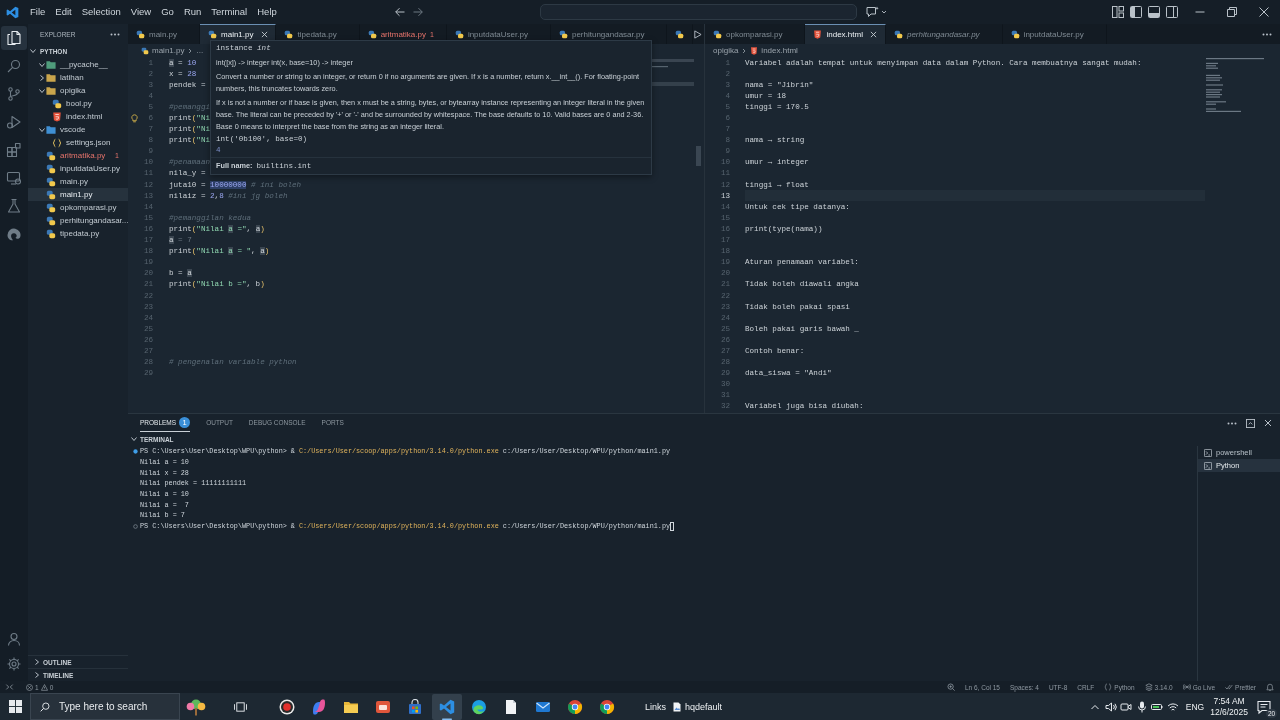 Image resolution: width=1280 pixels, height=720 pixels. Describe the element at coordinates (655, 706) in the screenshot. I see `toolbar-label: Links` at that location.